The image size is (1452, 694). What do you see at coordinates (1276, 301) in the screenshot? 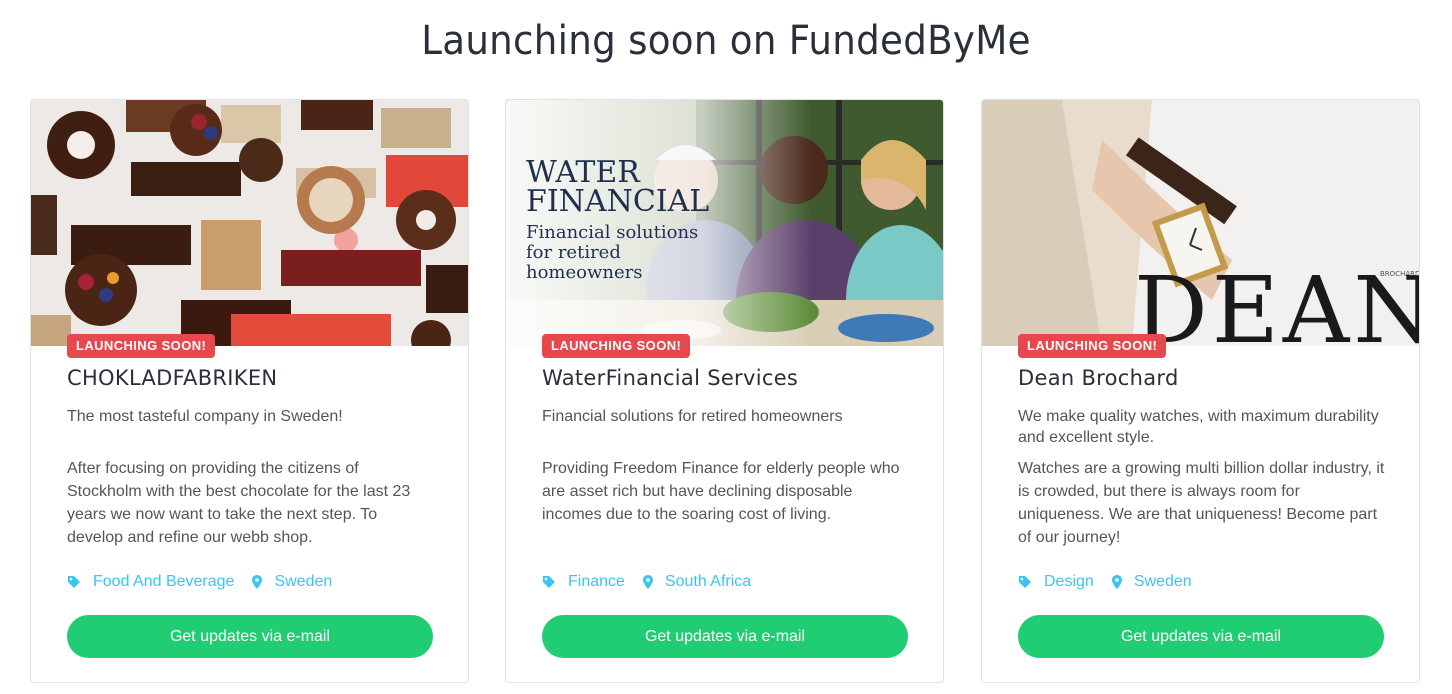
I see `image-logo-dean: DEAN` at bounding box center [1276, 301].